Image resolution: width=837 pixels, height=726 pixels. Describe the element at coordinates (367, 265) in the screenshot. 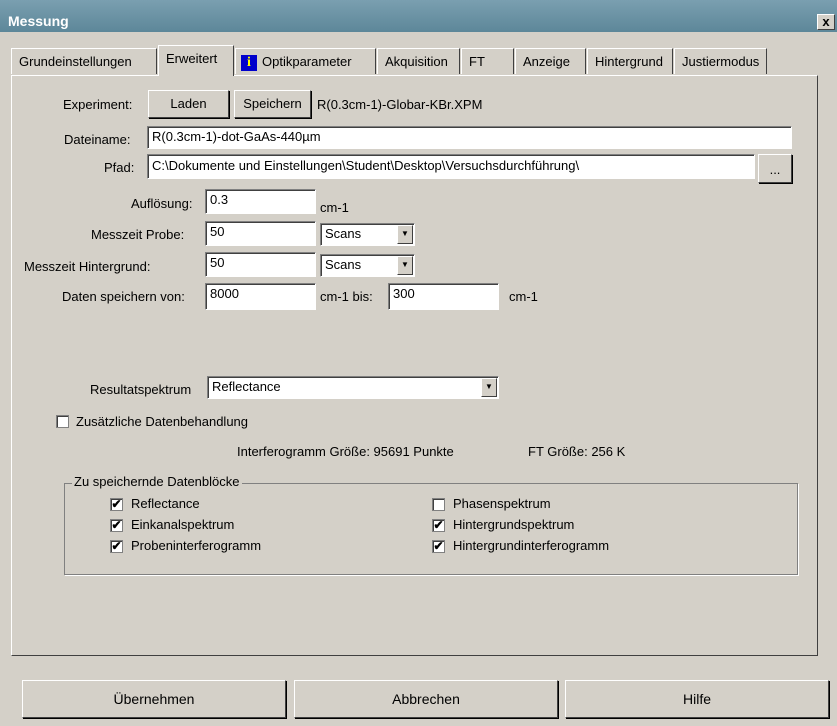

I see `bg-time-unit-select: Scans ▼` at that location.